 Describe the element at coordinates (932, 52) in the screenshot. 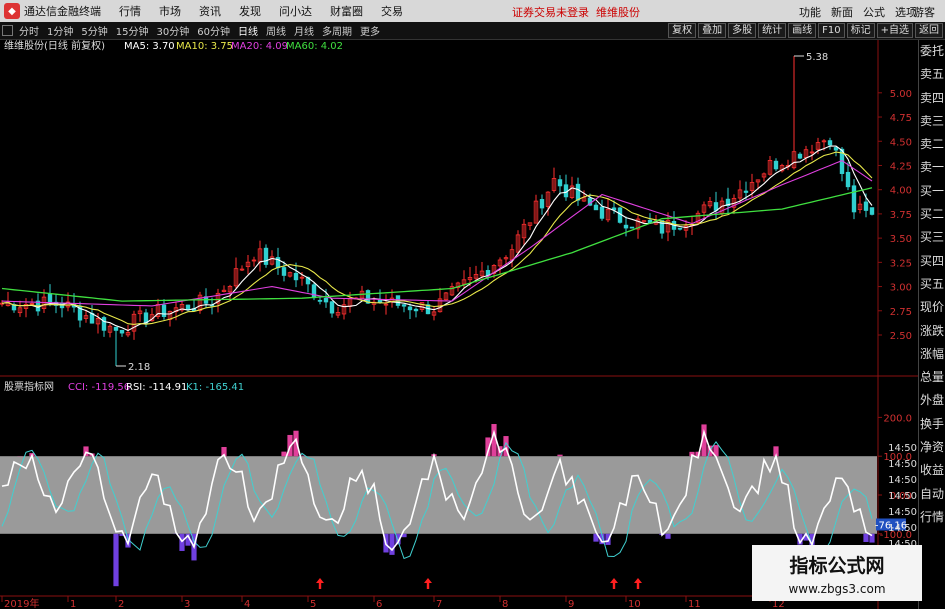

I see `sidebar-item-0: 委托` at that location.